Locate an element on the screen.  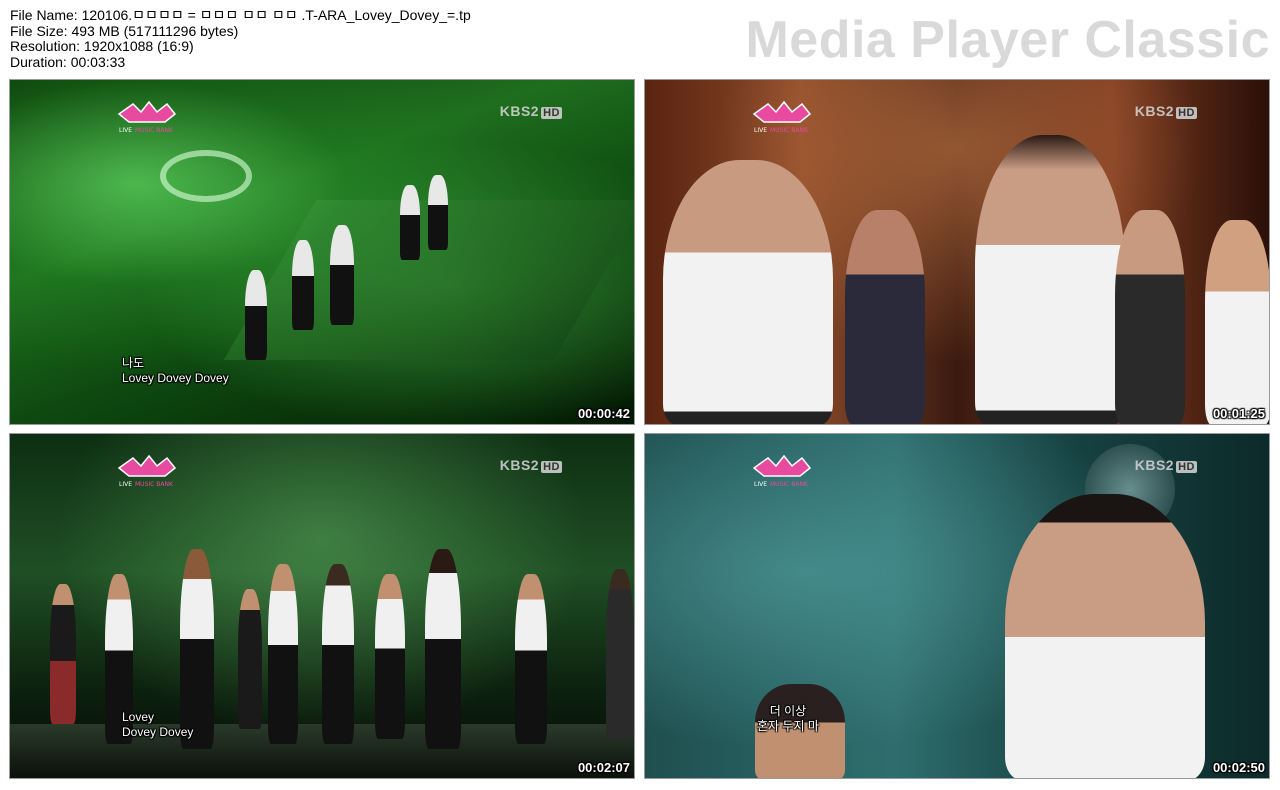
subtitle: 더 이상 혼자 두지 마 is located at coordinates (788, 719).